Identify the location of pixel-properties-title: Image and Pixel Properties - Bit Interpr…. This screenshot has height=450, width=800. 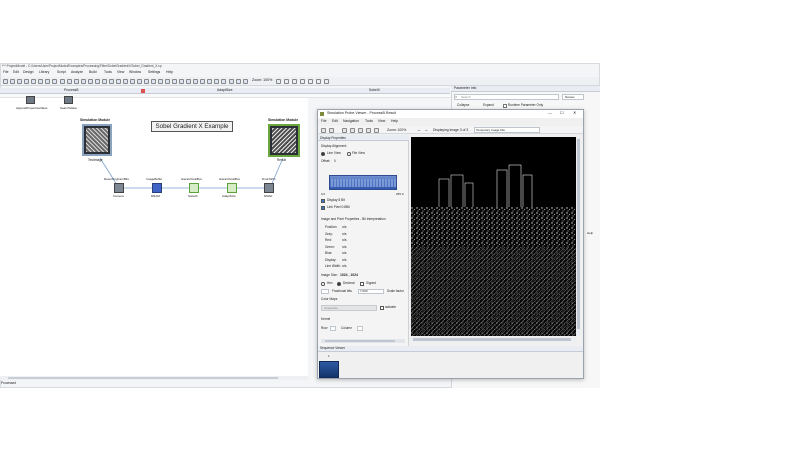
(353, 219).